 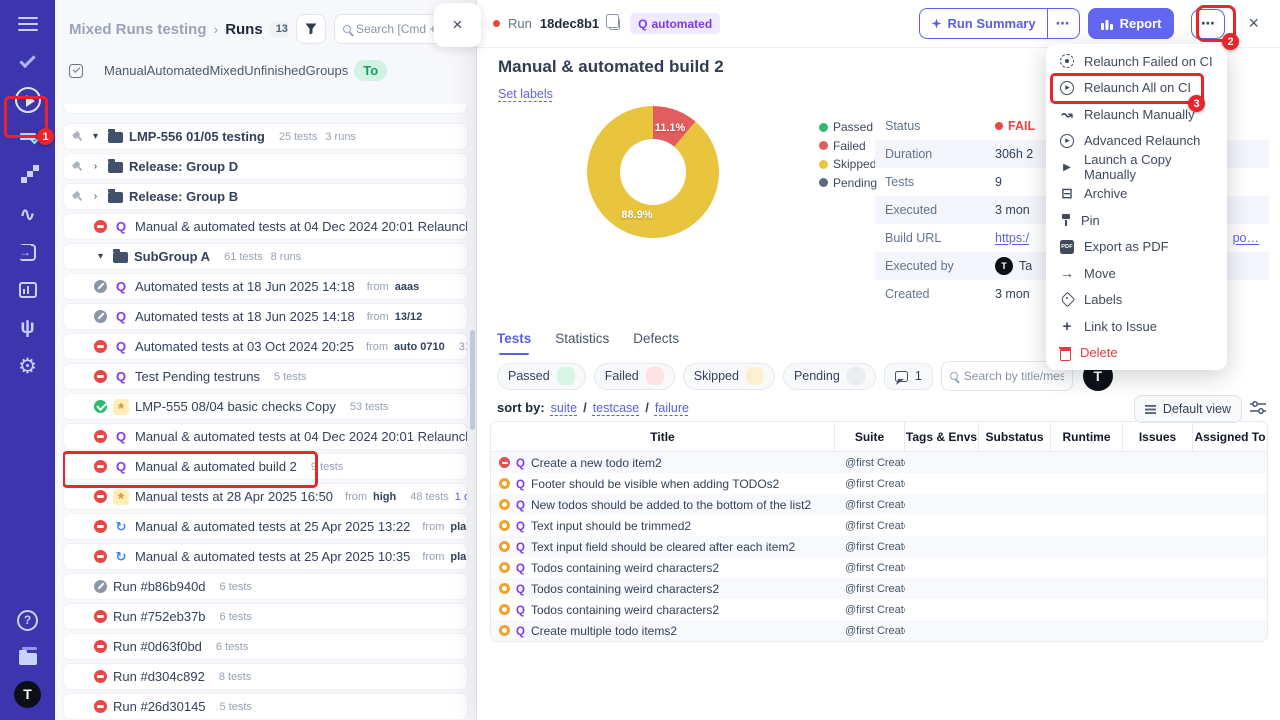 What do you see at coordinates (1131, 23) in the screenshot?
I see `report-button: Report` at bounding box center [1131, 23].